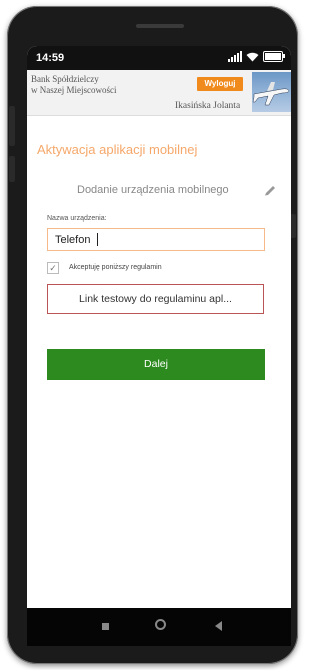 The image size is (320, 670). What do you see at coordinates (271, 92) in the screenshot?
I see `airplane-banner-image` at bounding box center [271, 92].